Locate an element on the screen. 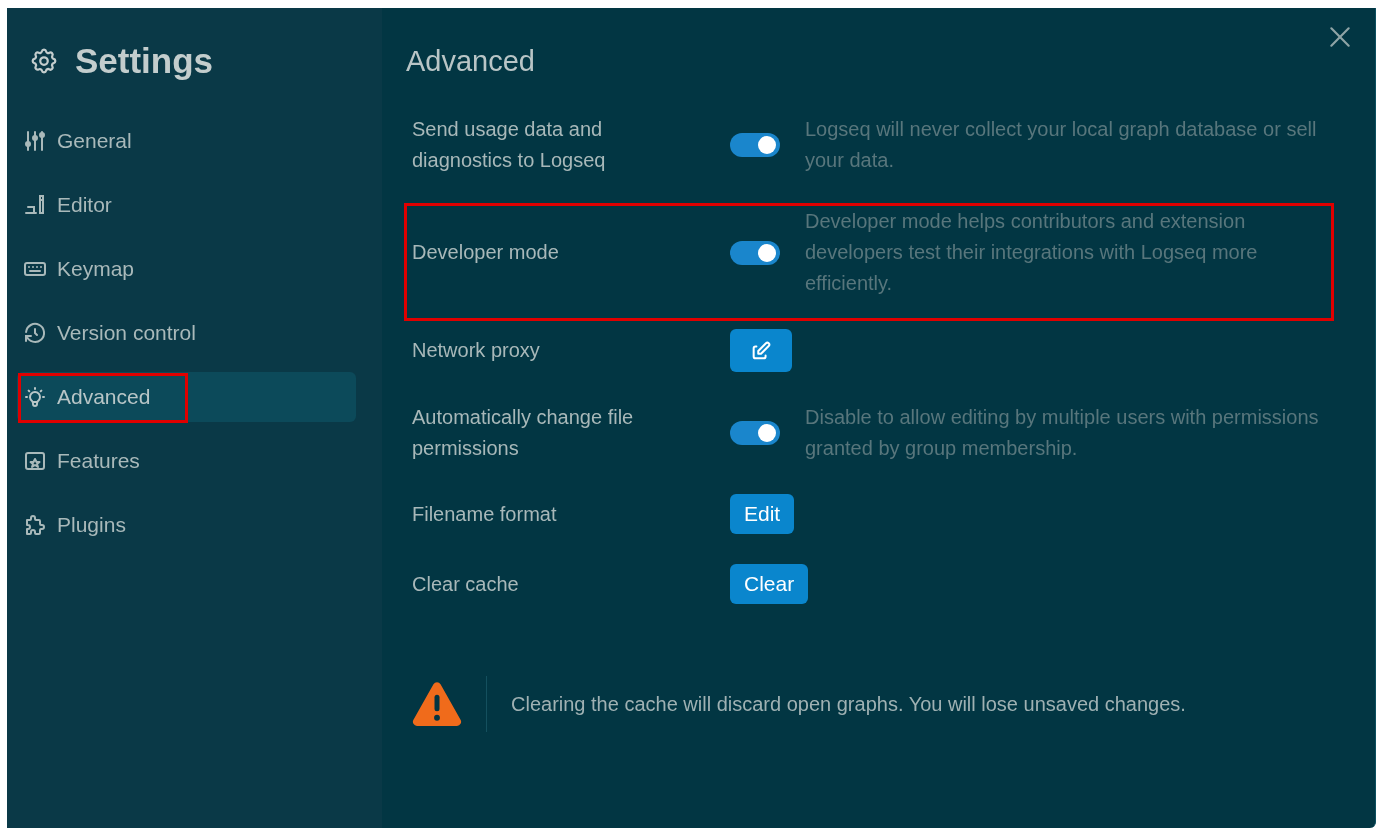  settings-icon is located at coordinates (44, 61).